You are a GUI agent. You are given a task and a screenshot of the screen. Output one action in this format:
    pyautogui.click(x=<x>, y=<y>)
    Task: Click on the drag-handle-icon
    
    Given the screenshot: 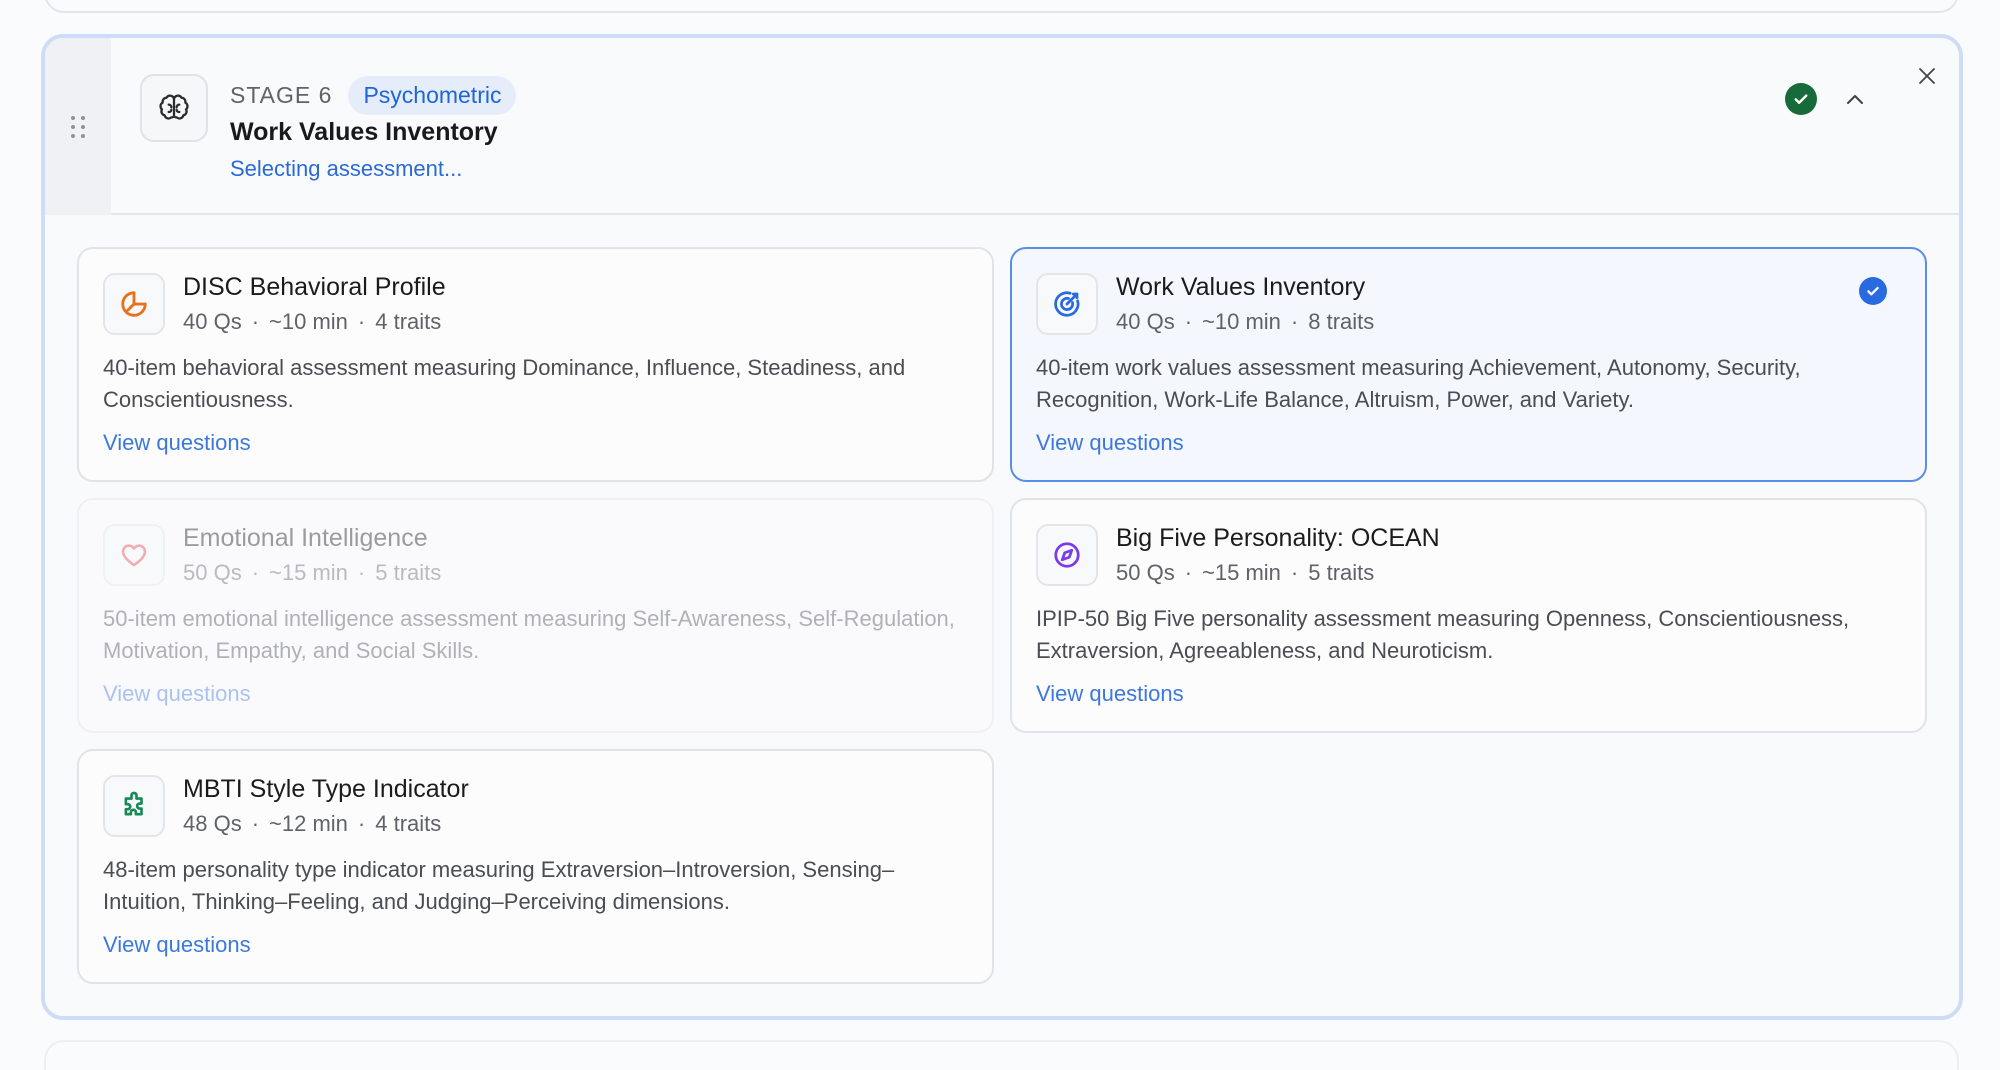 What is the action you would take?
    pyautogui.click(x=78, y=126)
    